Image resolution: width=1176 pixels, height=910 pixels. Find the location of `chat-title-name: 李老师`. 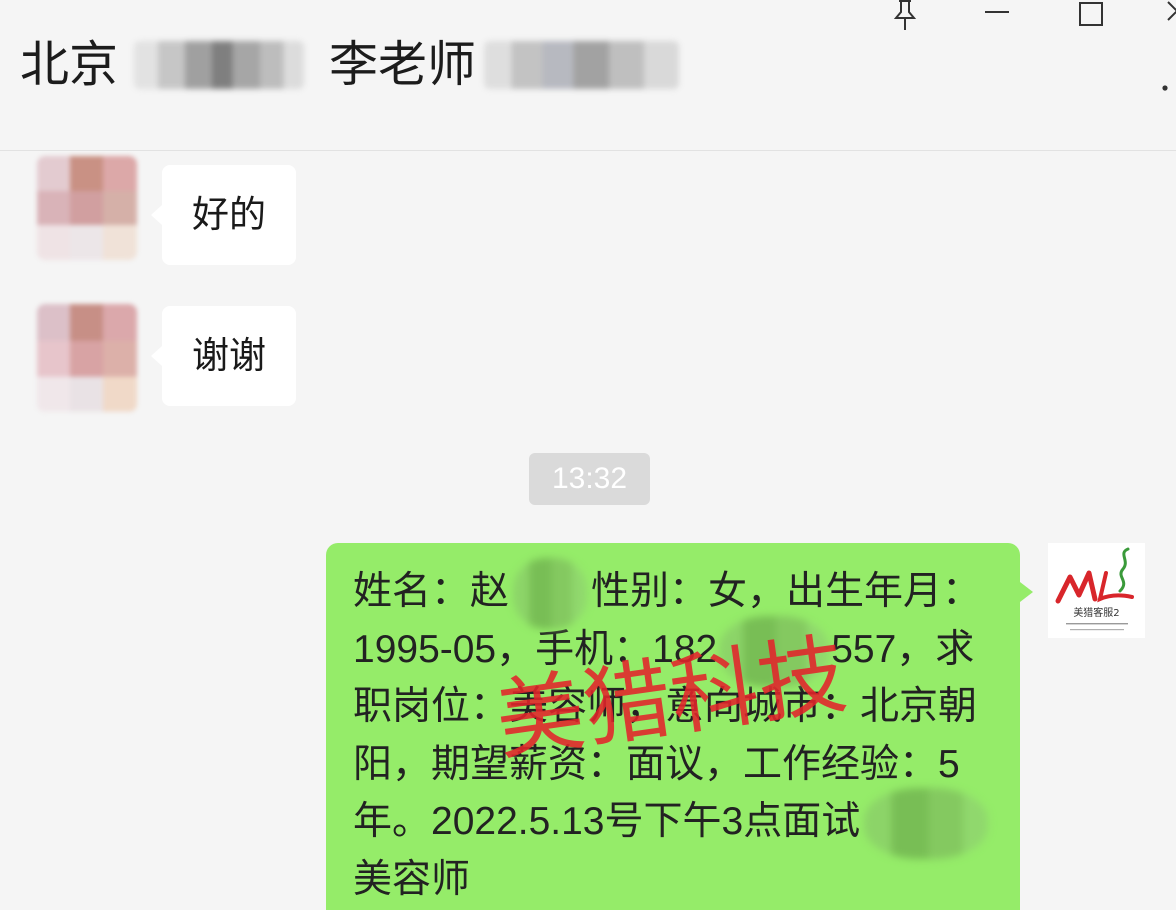

chat-title-name: 李老师 is located at coordinates (403, 65).